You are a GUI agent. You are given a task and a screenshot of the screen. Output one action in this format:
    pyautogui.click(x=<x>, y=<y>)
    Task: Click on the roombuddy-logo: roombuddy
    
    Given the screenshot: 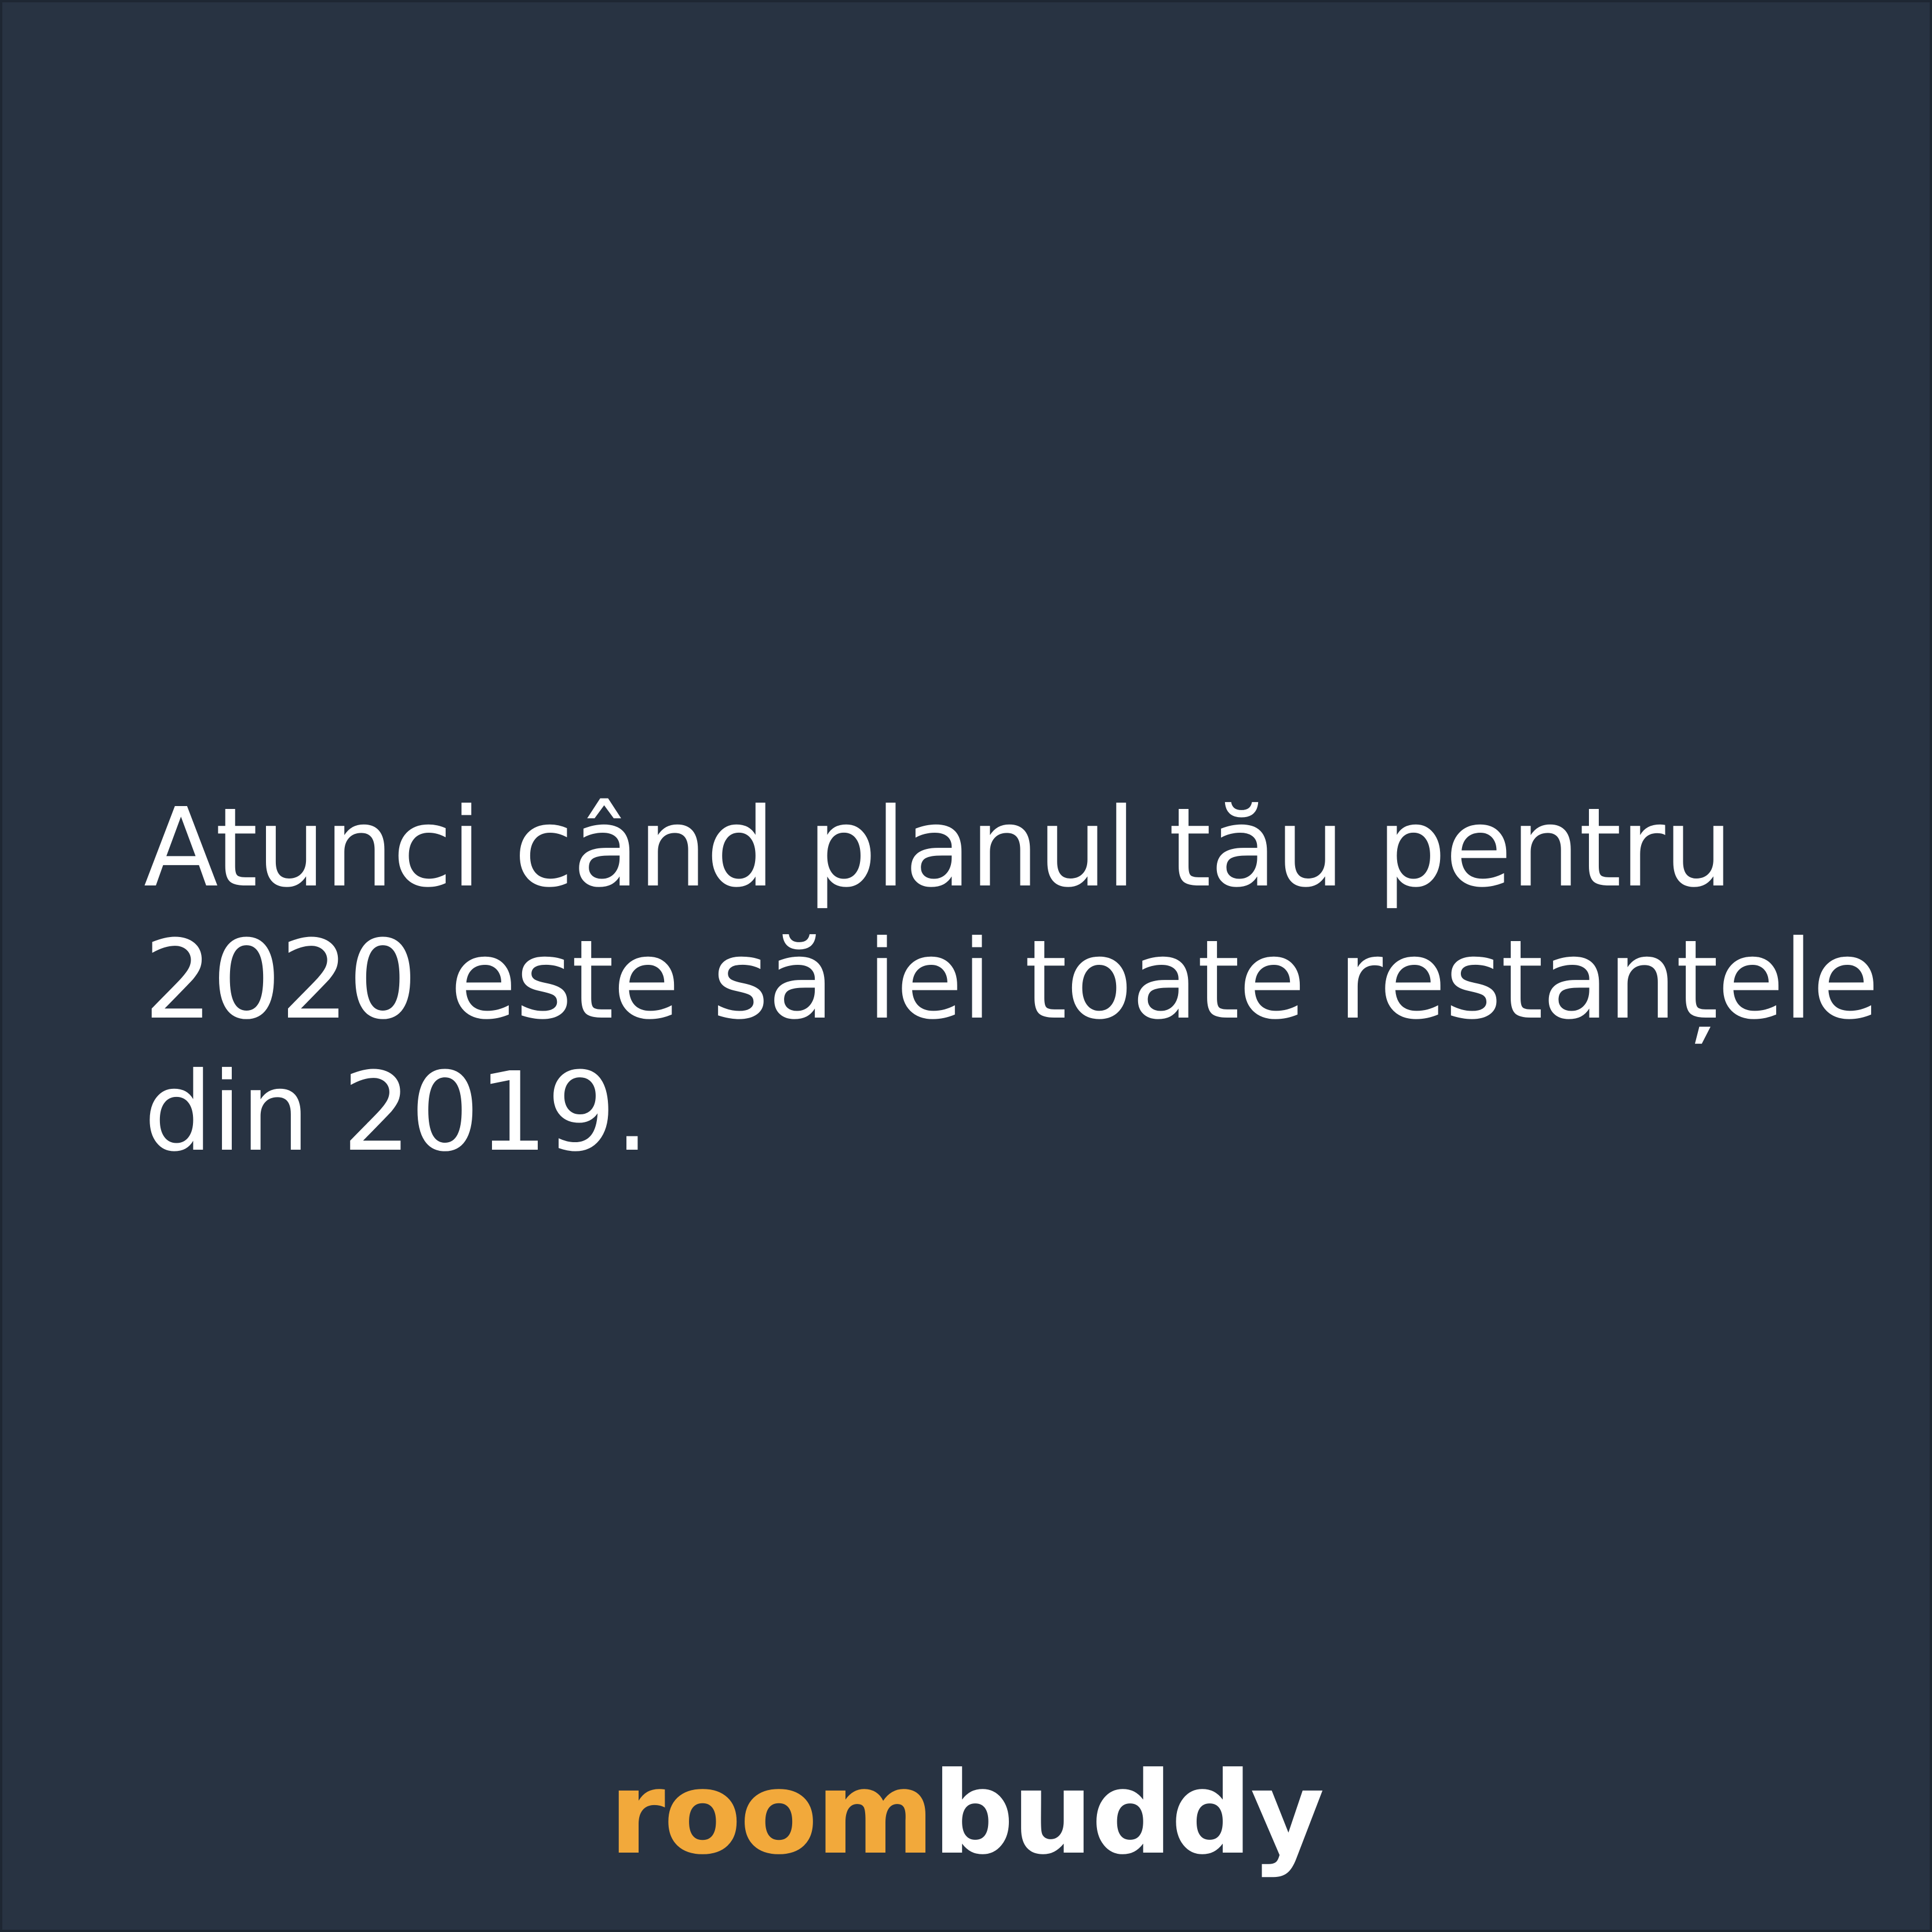 What is the action you would take?
    pyautogui.click(x=966, y=1814)
    